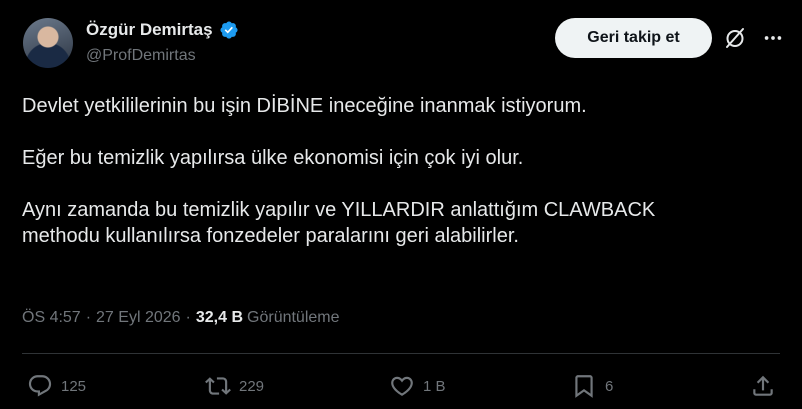 The width and height of the screenshot is (802, 409). What do you see at coordinates (218, 386) in the screenshot?
I see `repost-icon` at bounding box center [218, 386].